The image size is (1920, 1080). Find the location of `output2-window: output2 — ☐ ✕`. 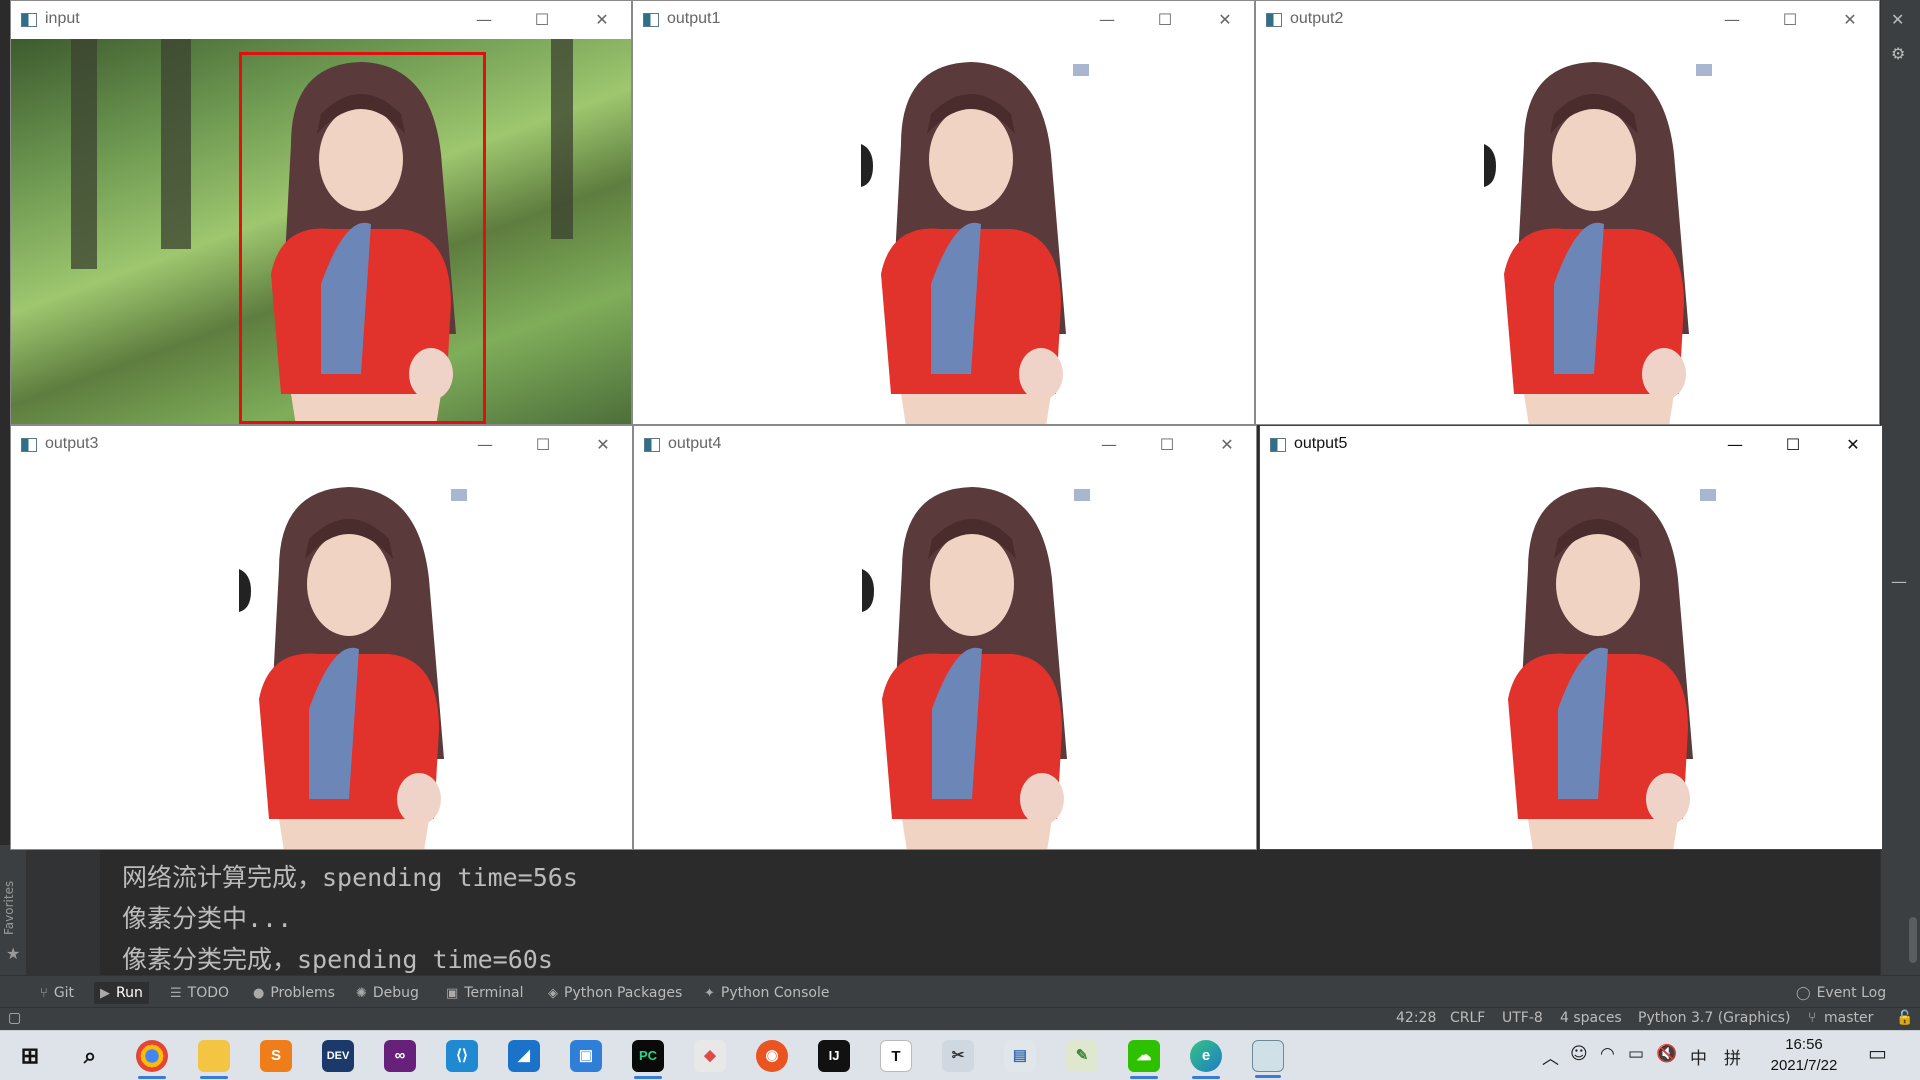

output2-window: output2 — ☐ ✕ is located at coordinates (1567, 212).